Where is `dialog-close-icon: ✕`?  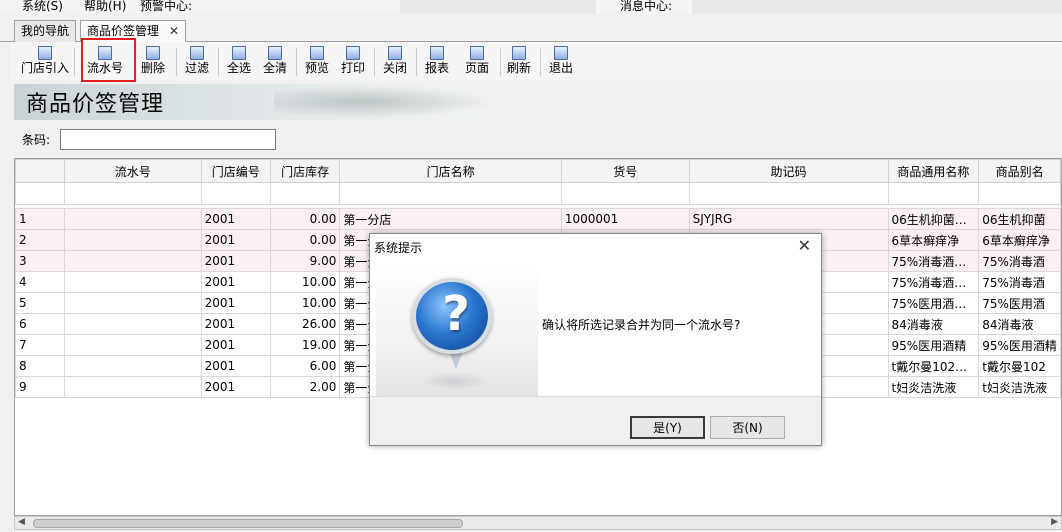 dialog-close-icon: ✕ is located at coordinates (804, 245).